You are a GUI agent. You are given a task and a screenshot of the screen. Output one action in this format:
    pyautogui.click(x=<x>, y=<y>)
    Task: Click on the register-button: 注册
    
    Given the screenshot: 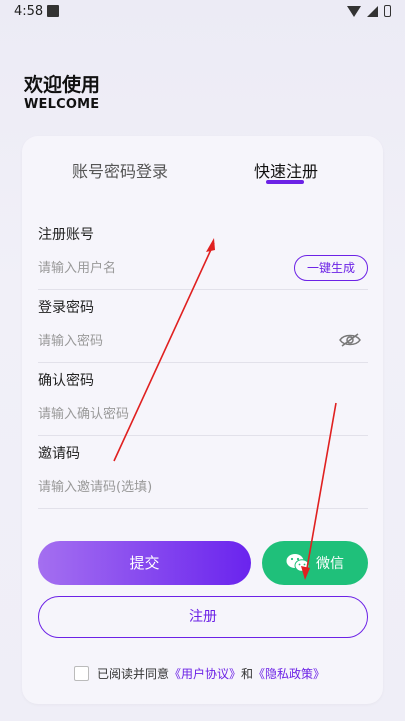 What is the action you would take?
    pyautogui.click(x=203, y=617)
    